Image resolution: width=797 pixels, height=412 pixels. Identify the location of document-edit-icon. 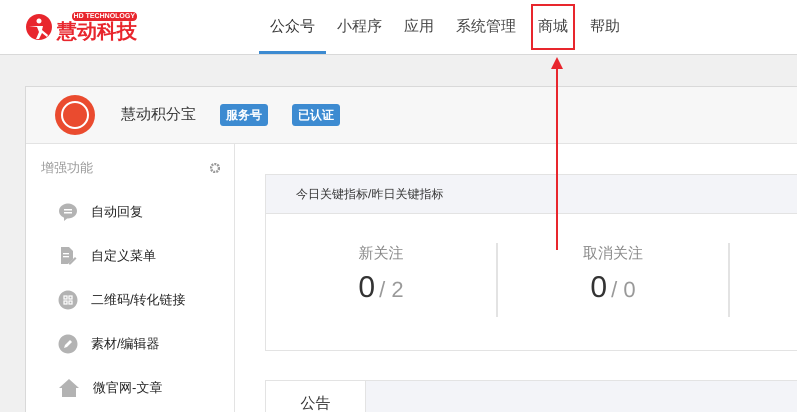
(68, 256).